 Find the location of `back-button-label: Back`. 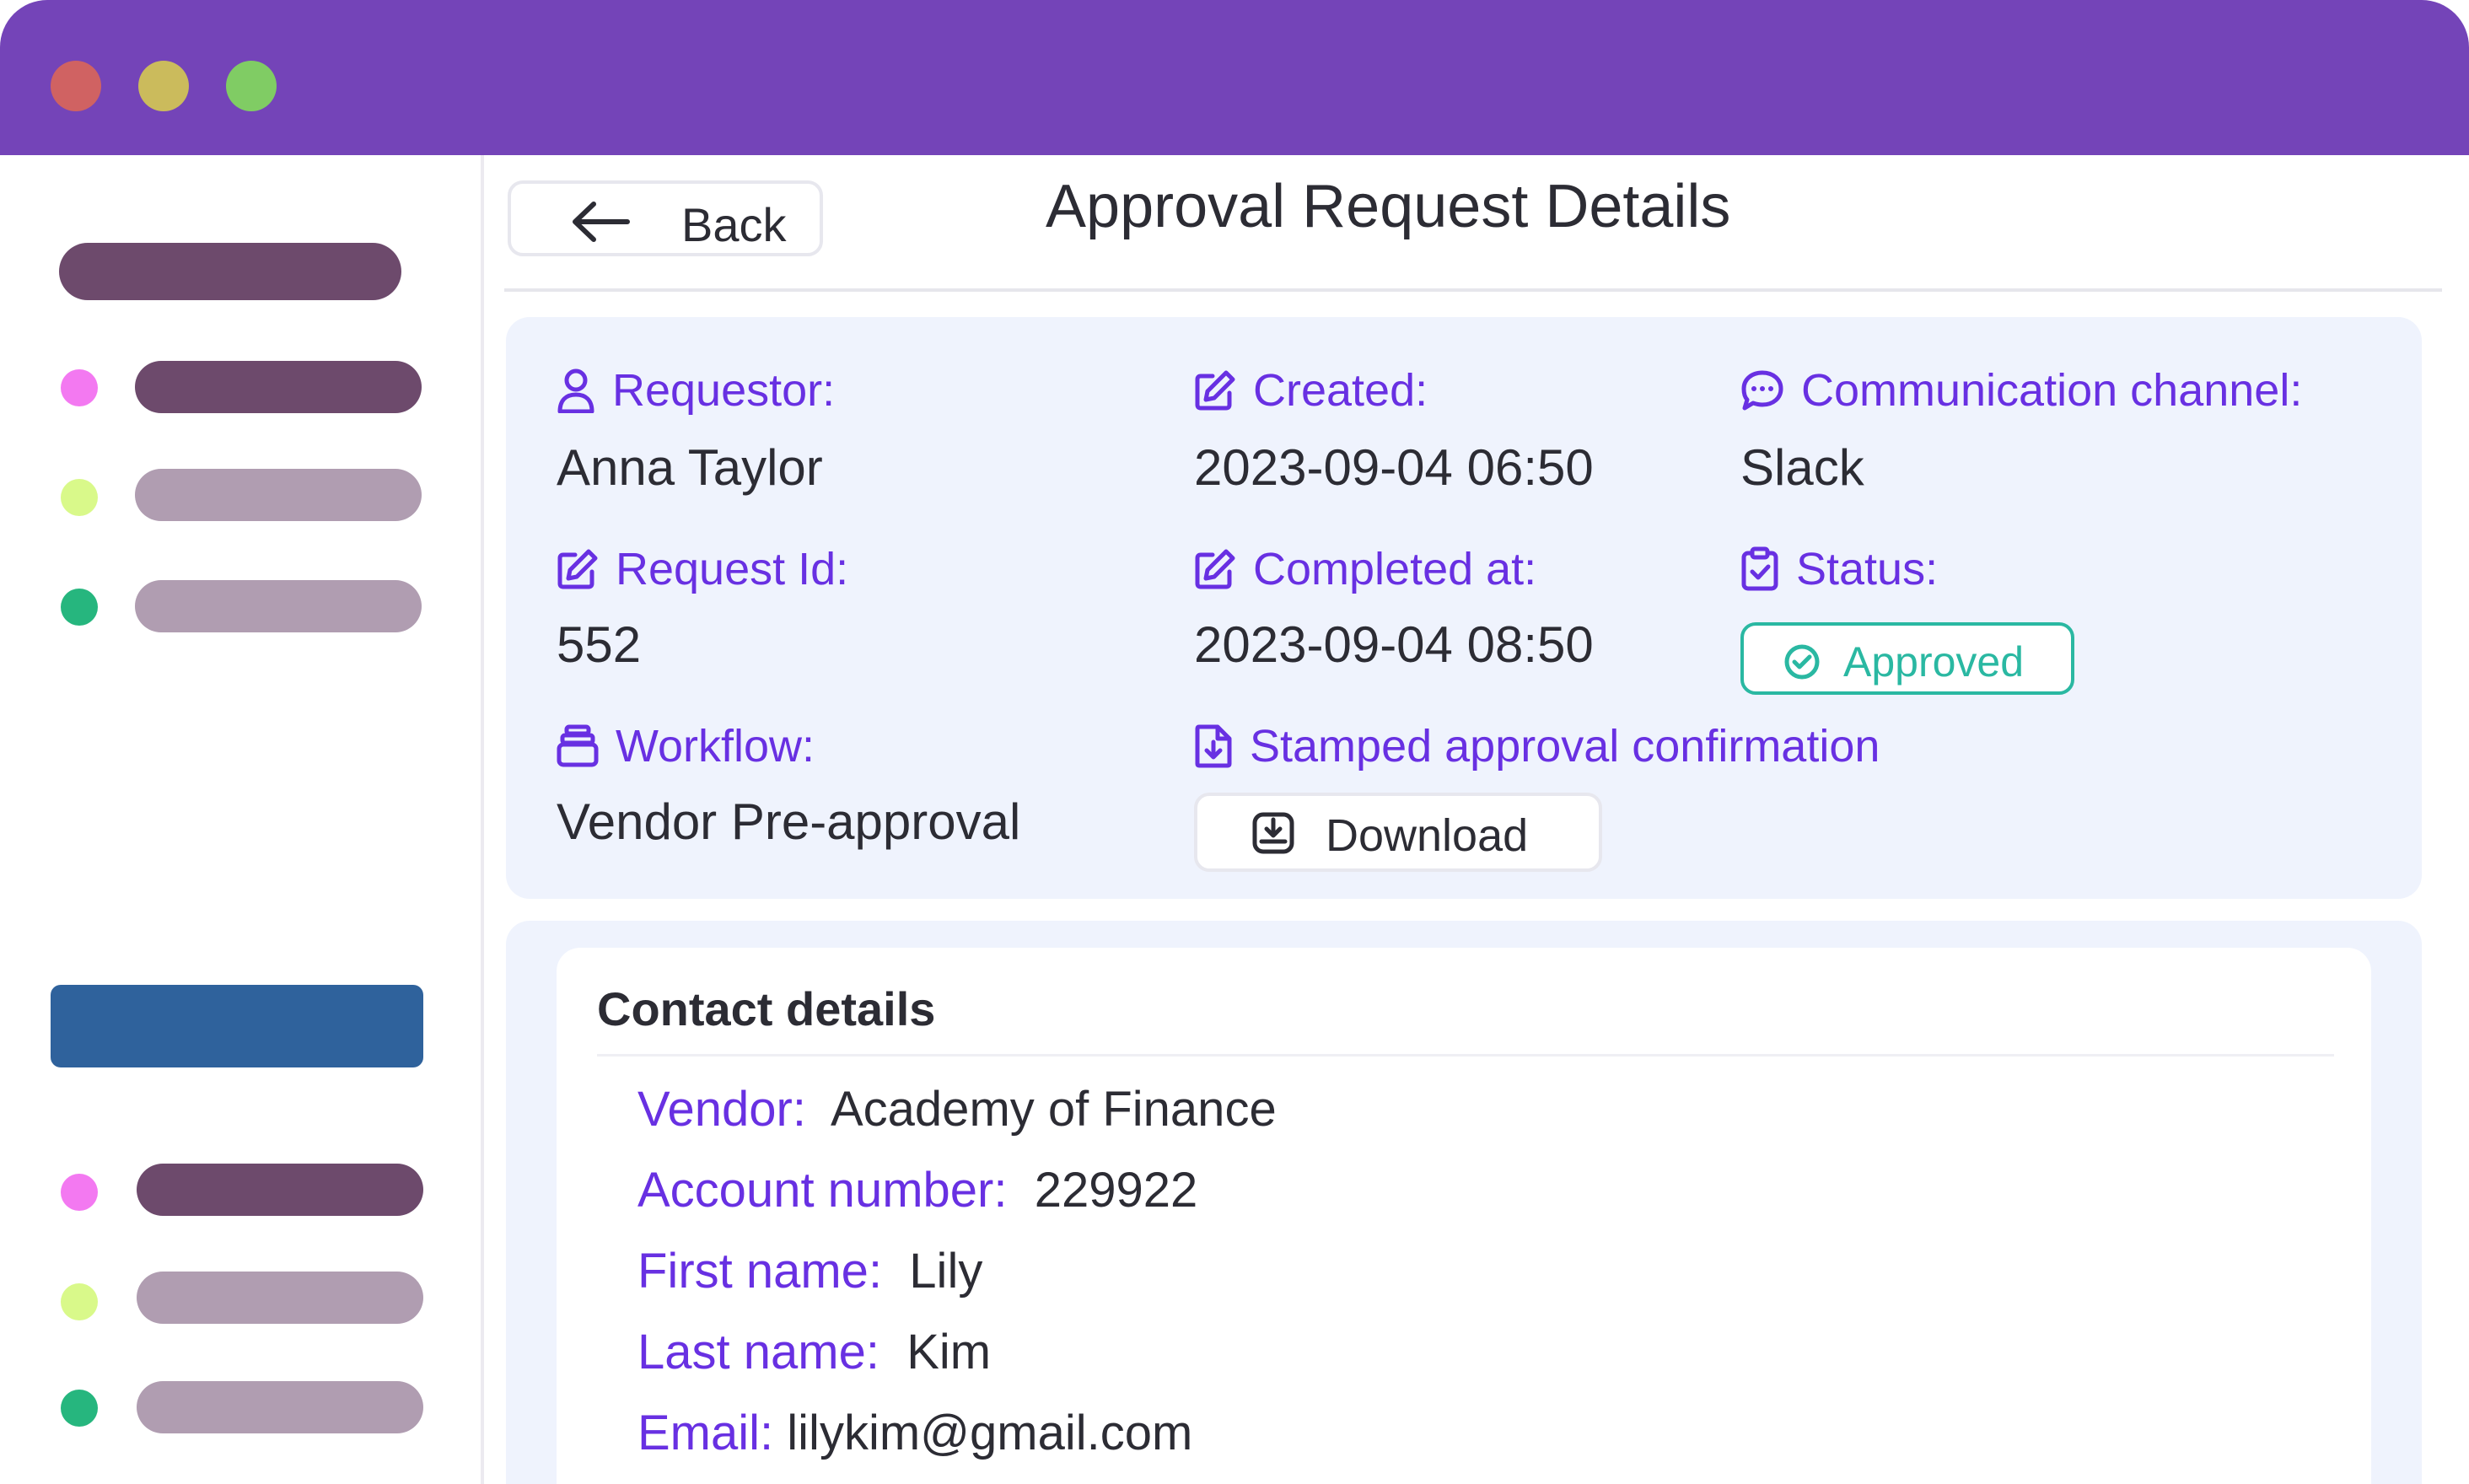

back-button-label: Back is located at coordinates (734, 224).